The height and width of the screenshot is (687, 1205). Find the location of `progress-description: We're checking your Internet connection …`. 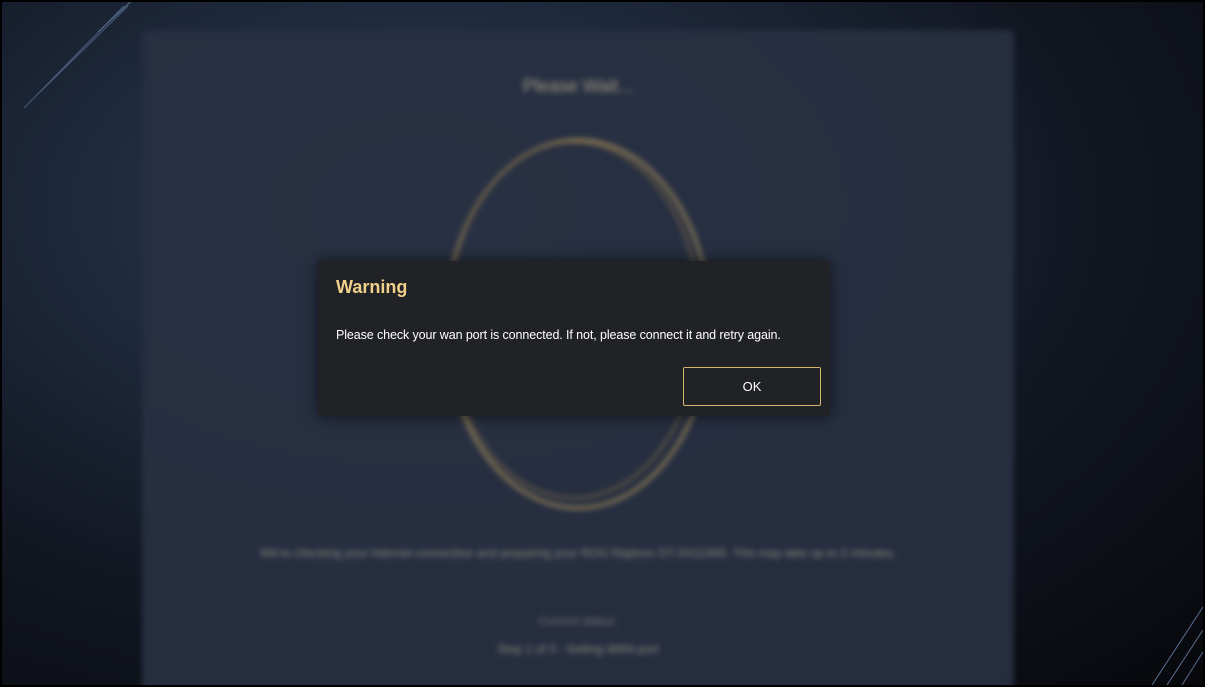

progress-description: We're checking your Internet connection … is located at coordinates (578, 553).